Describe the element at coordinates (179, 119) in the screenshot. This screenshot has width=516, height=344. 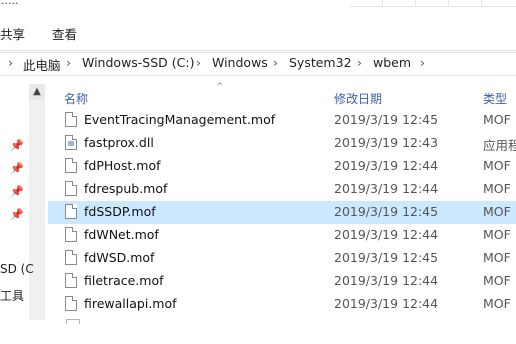
I see `file-name: EventTracingManagement.mof` at that location.